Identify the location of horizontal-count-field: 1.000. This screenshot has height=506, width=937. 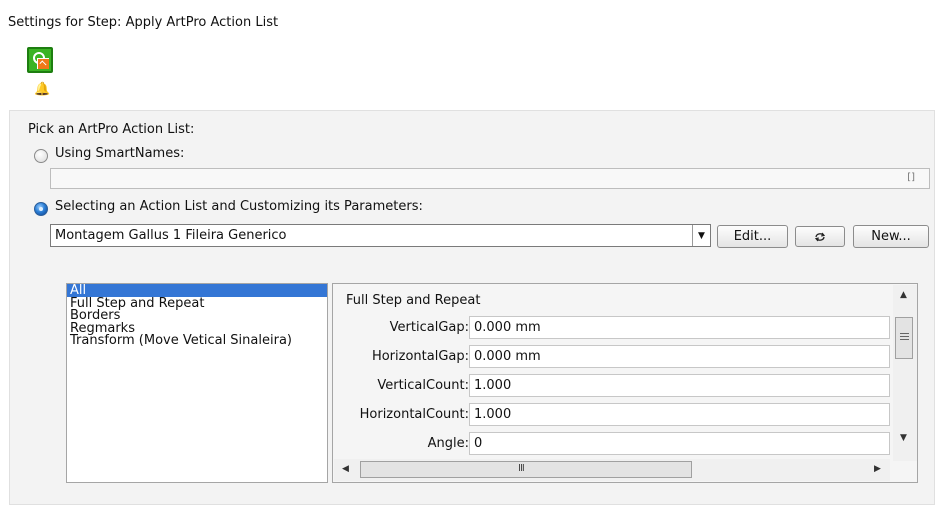
(679, 414).